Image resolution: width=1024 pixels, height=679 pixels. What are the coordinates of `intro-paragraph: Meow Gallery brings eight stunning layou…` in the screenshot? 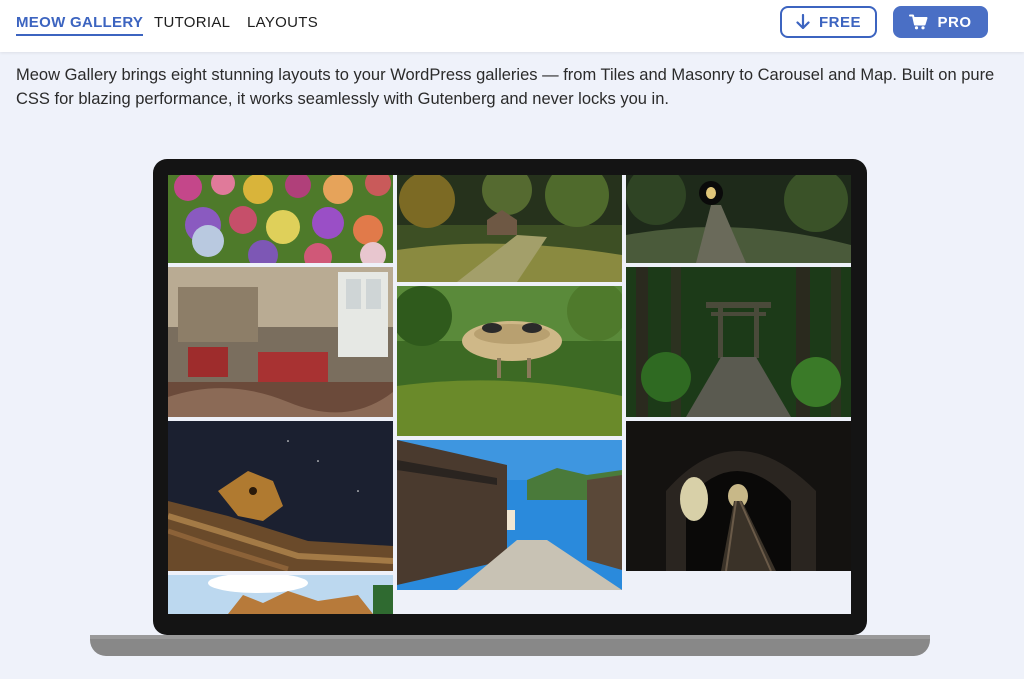 It's located at (505, 87).